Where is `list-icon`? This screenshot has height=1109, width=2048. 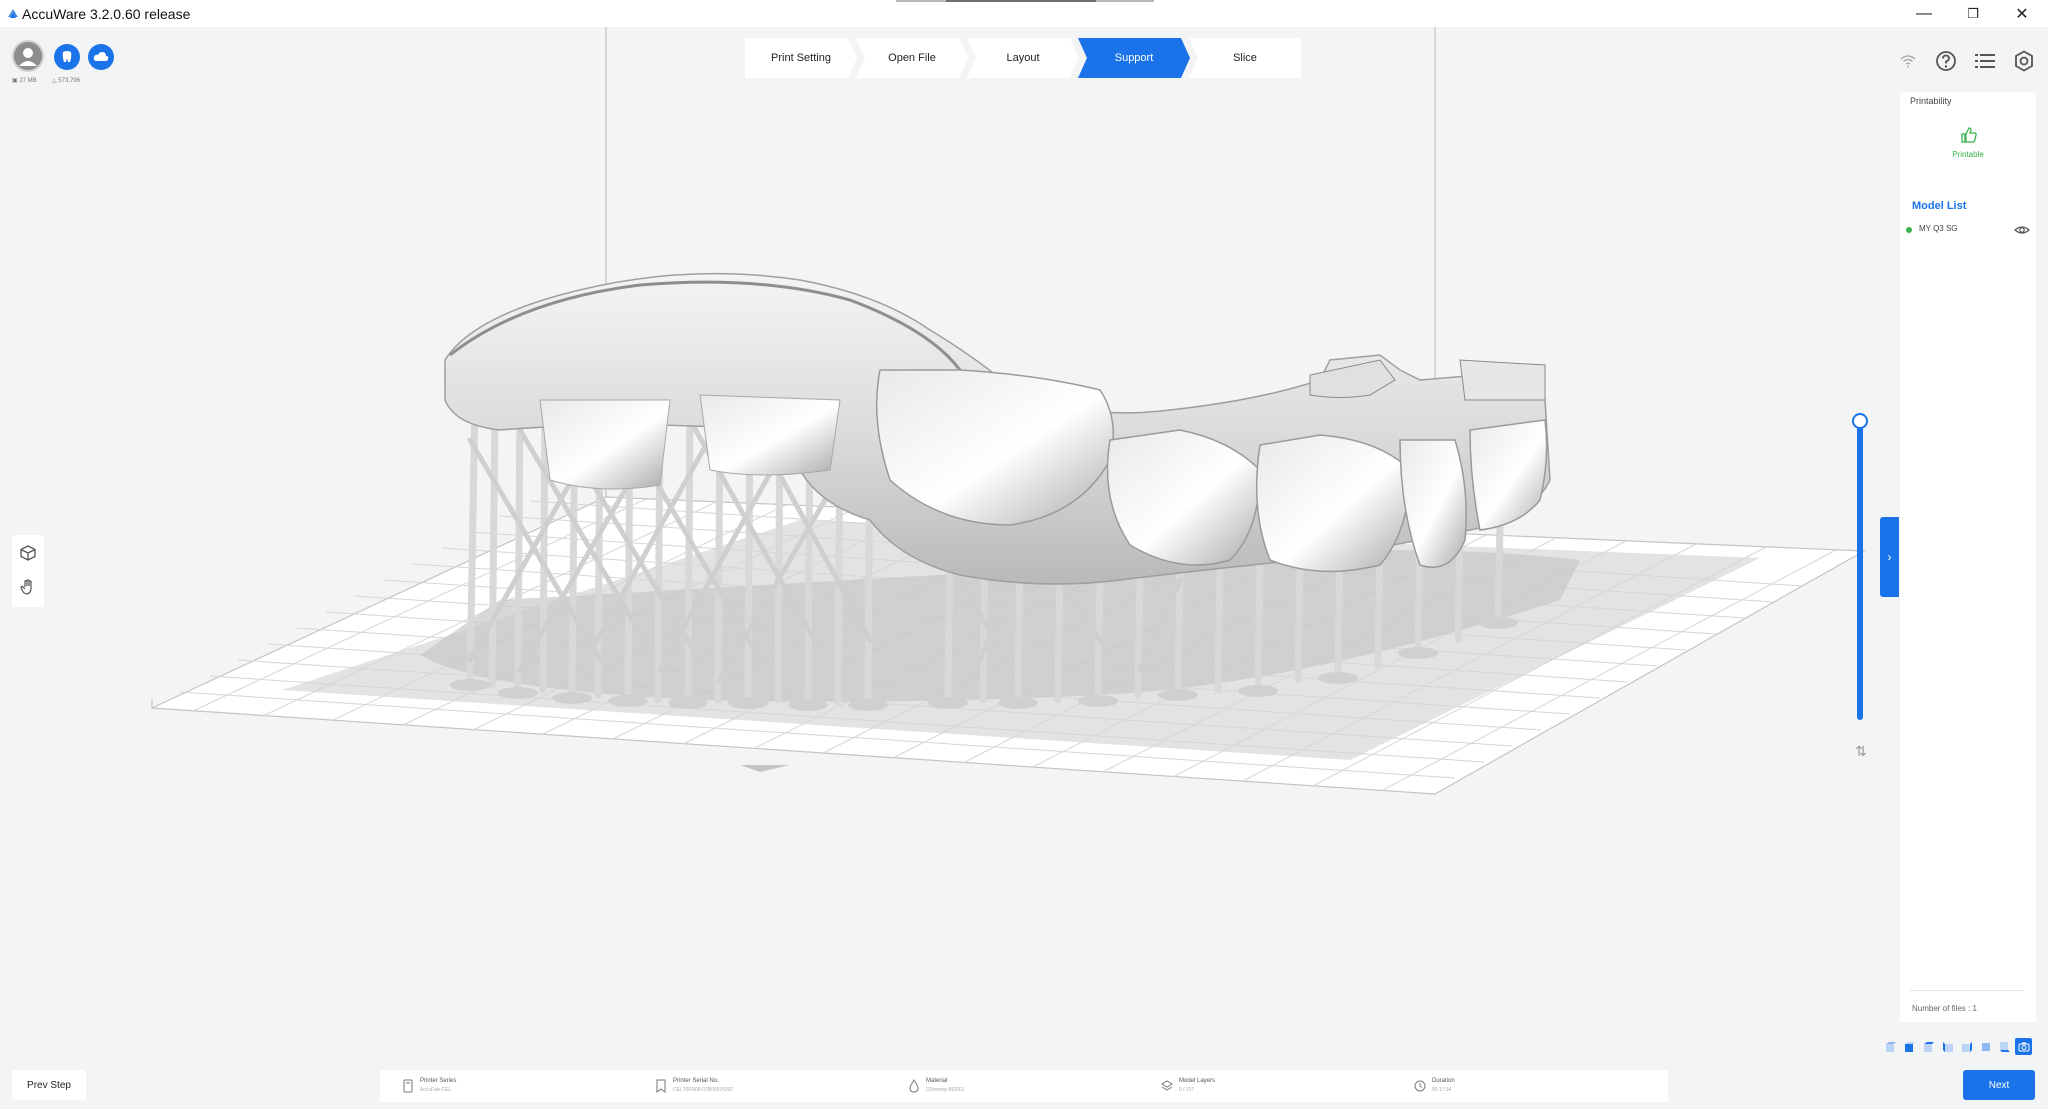
list-icon is located at coordinates (1985, 61).